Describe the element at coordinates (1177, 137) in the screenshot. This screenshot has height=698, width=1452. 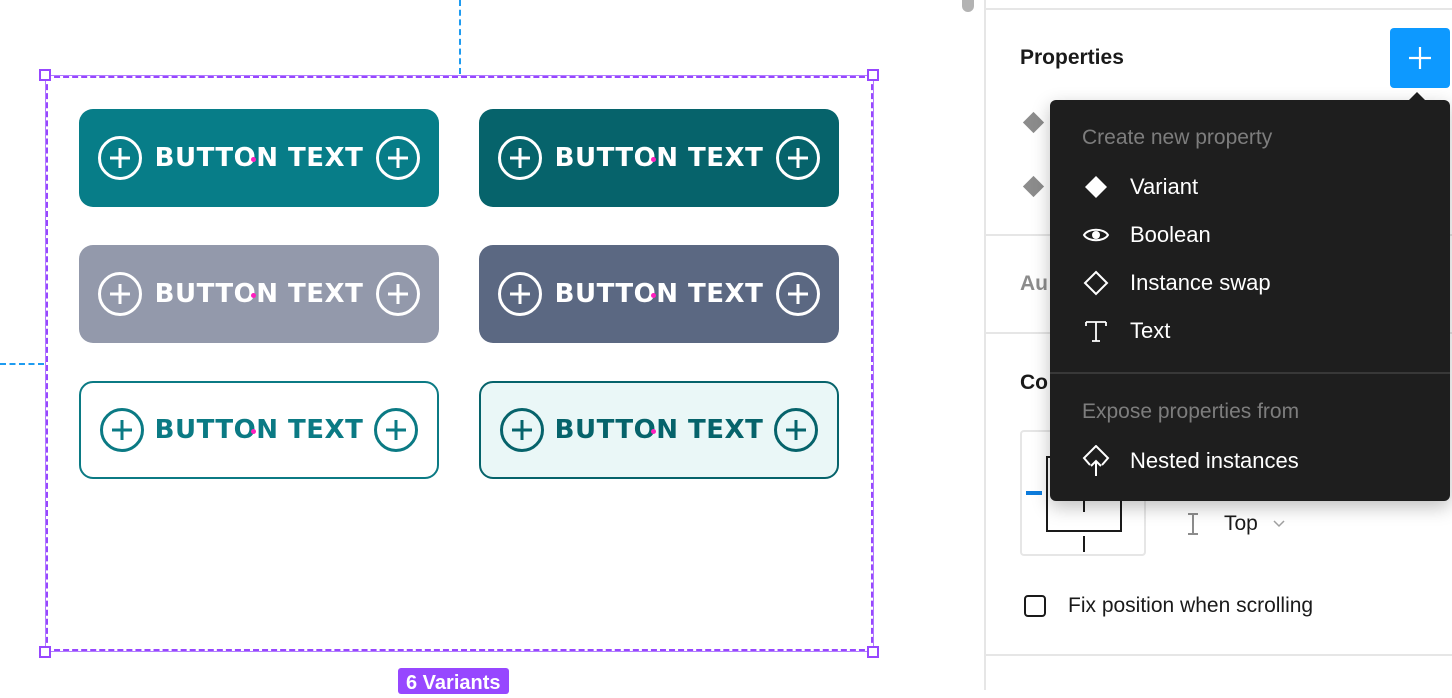
I see `create-property-header: Create new property` at that location.